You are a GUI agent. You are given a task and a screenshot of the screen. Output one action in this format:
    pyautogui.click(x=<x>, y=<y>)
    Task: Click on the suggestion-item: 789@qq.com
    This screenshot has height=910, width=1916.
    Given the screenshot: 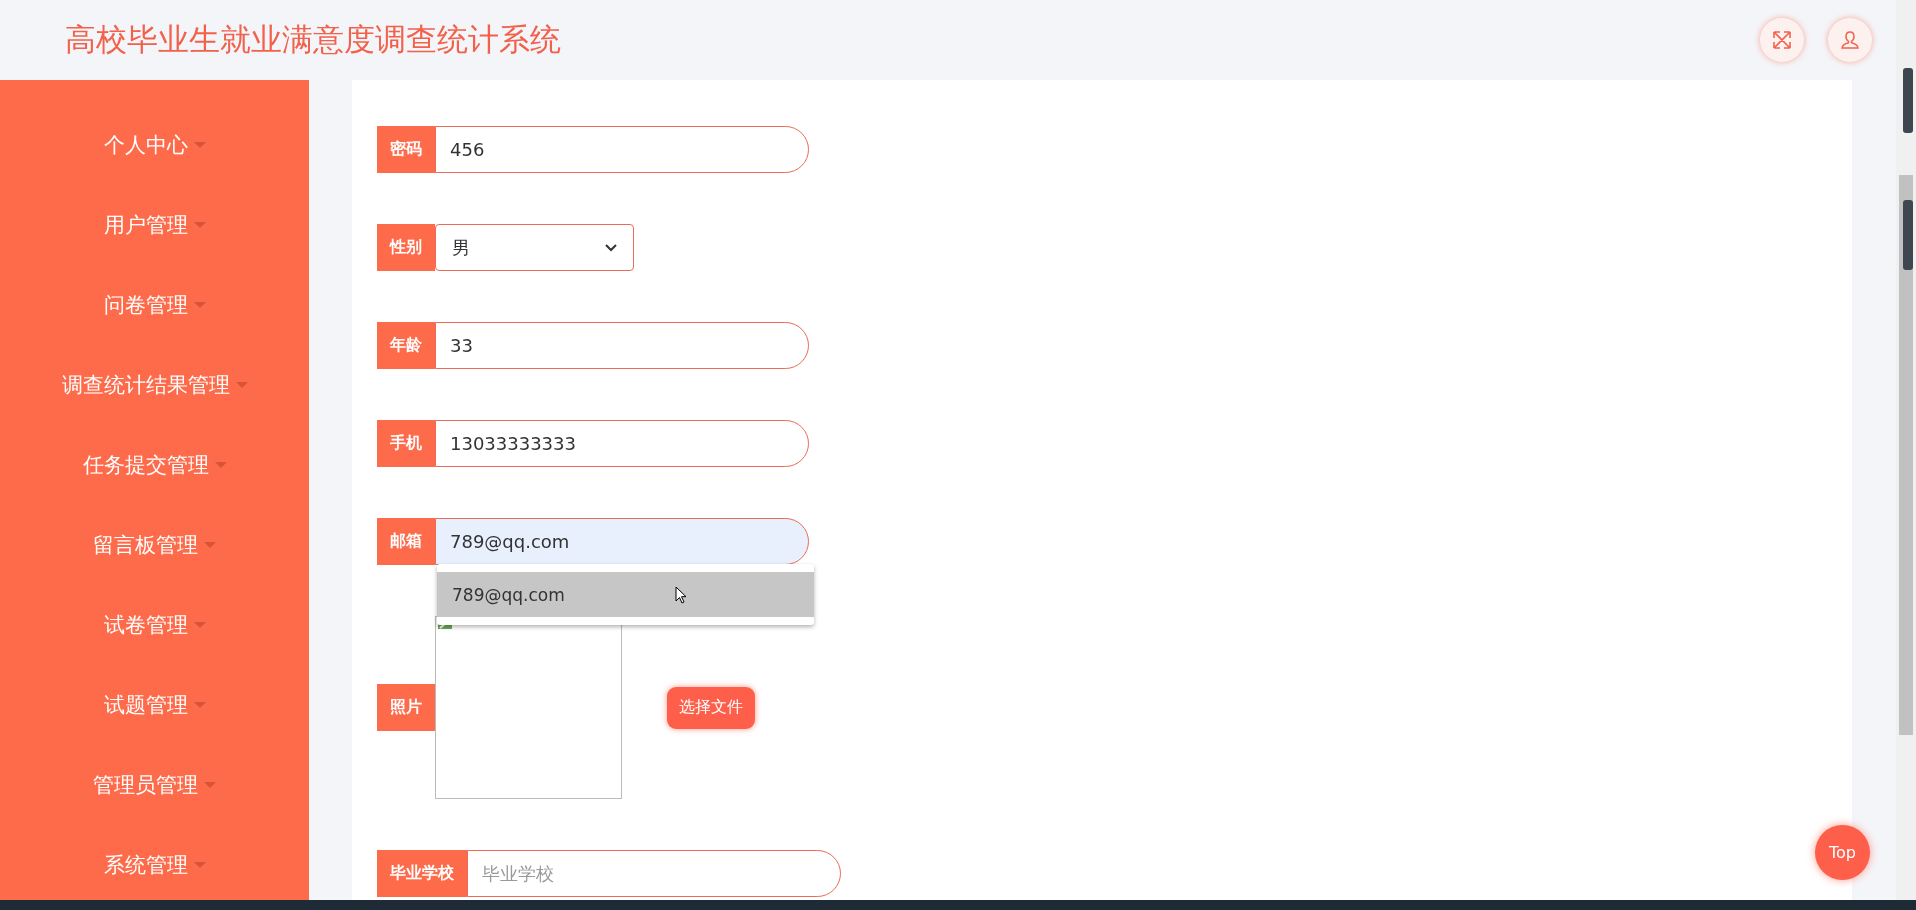 What is the action you would take?
    pyautogui.click(x=625, y=594)
    